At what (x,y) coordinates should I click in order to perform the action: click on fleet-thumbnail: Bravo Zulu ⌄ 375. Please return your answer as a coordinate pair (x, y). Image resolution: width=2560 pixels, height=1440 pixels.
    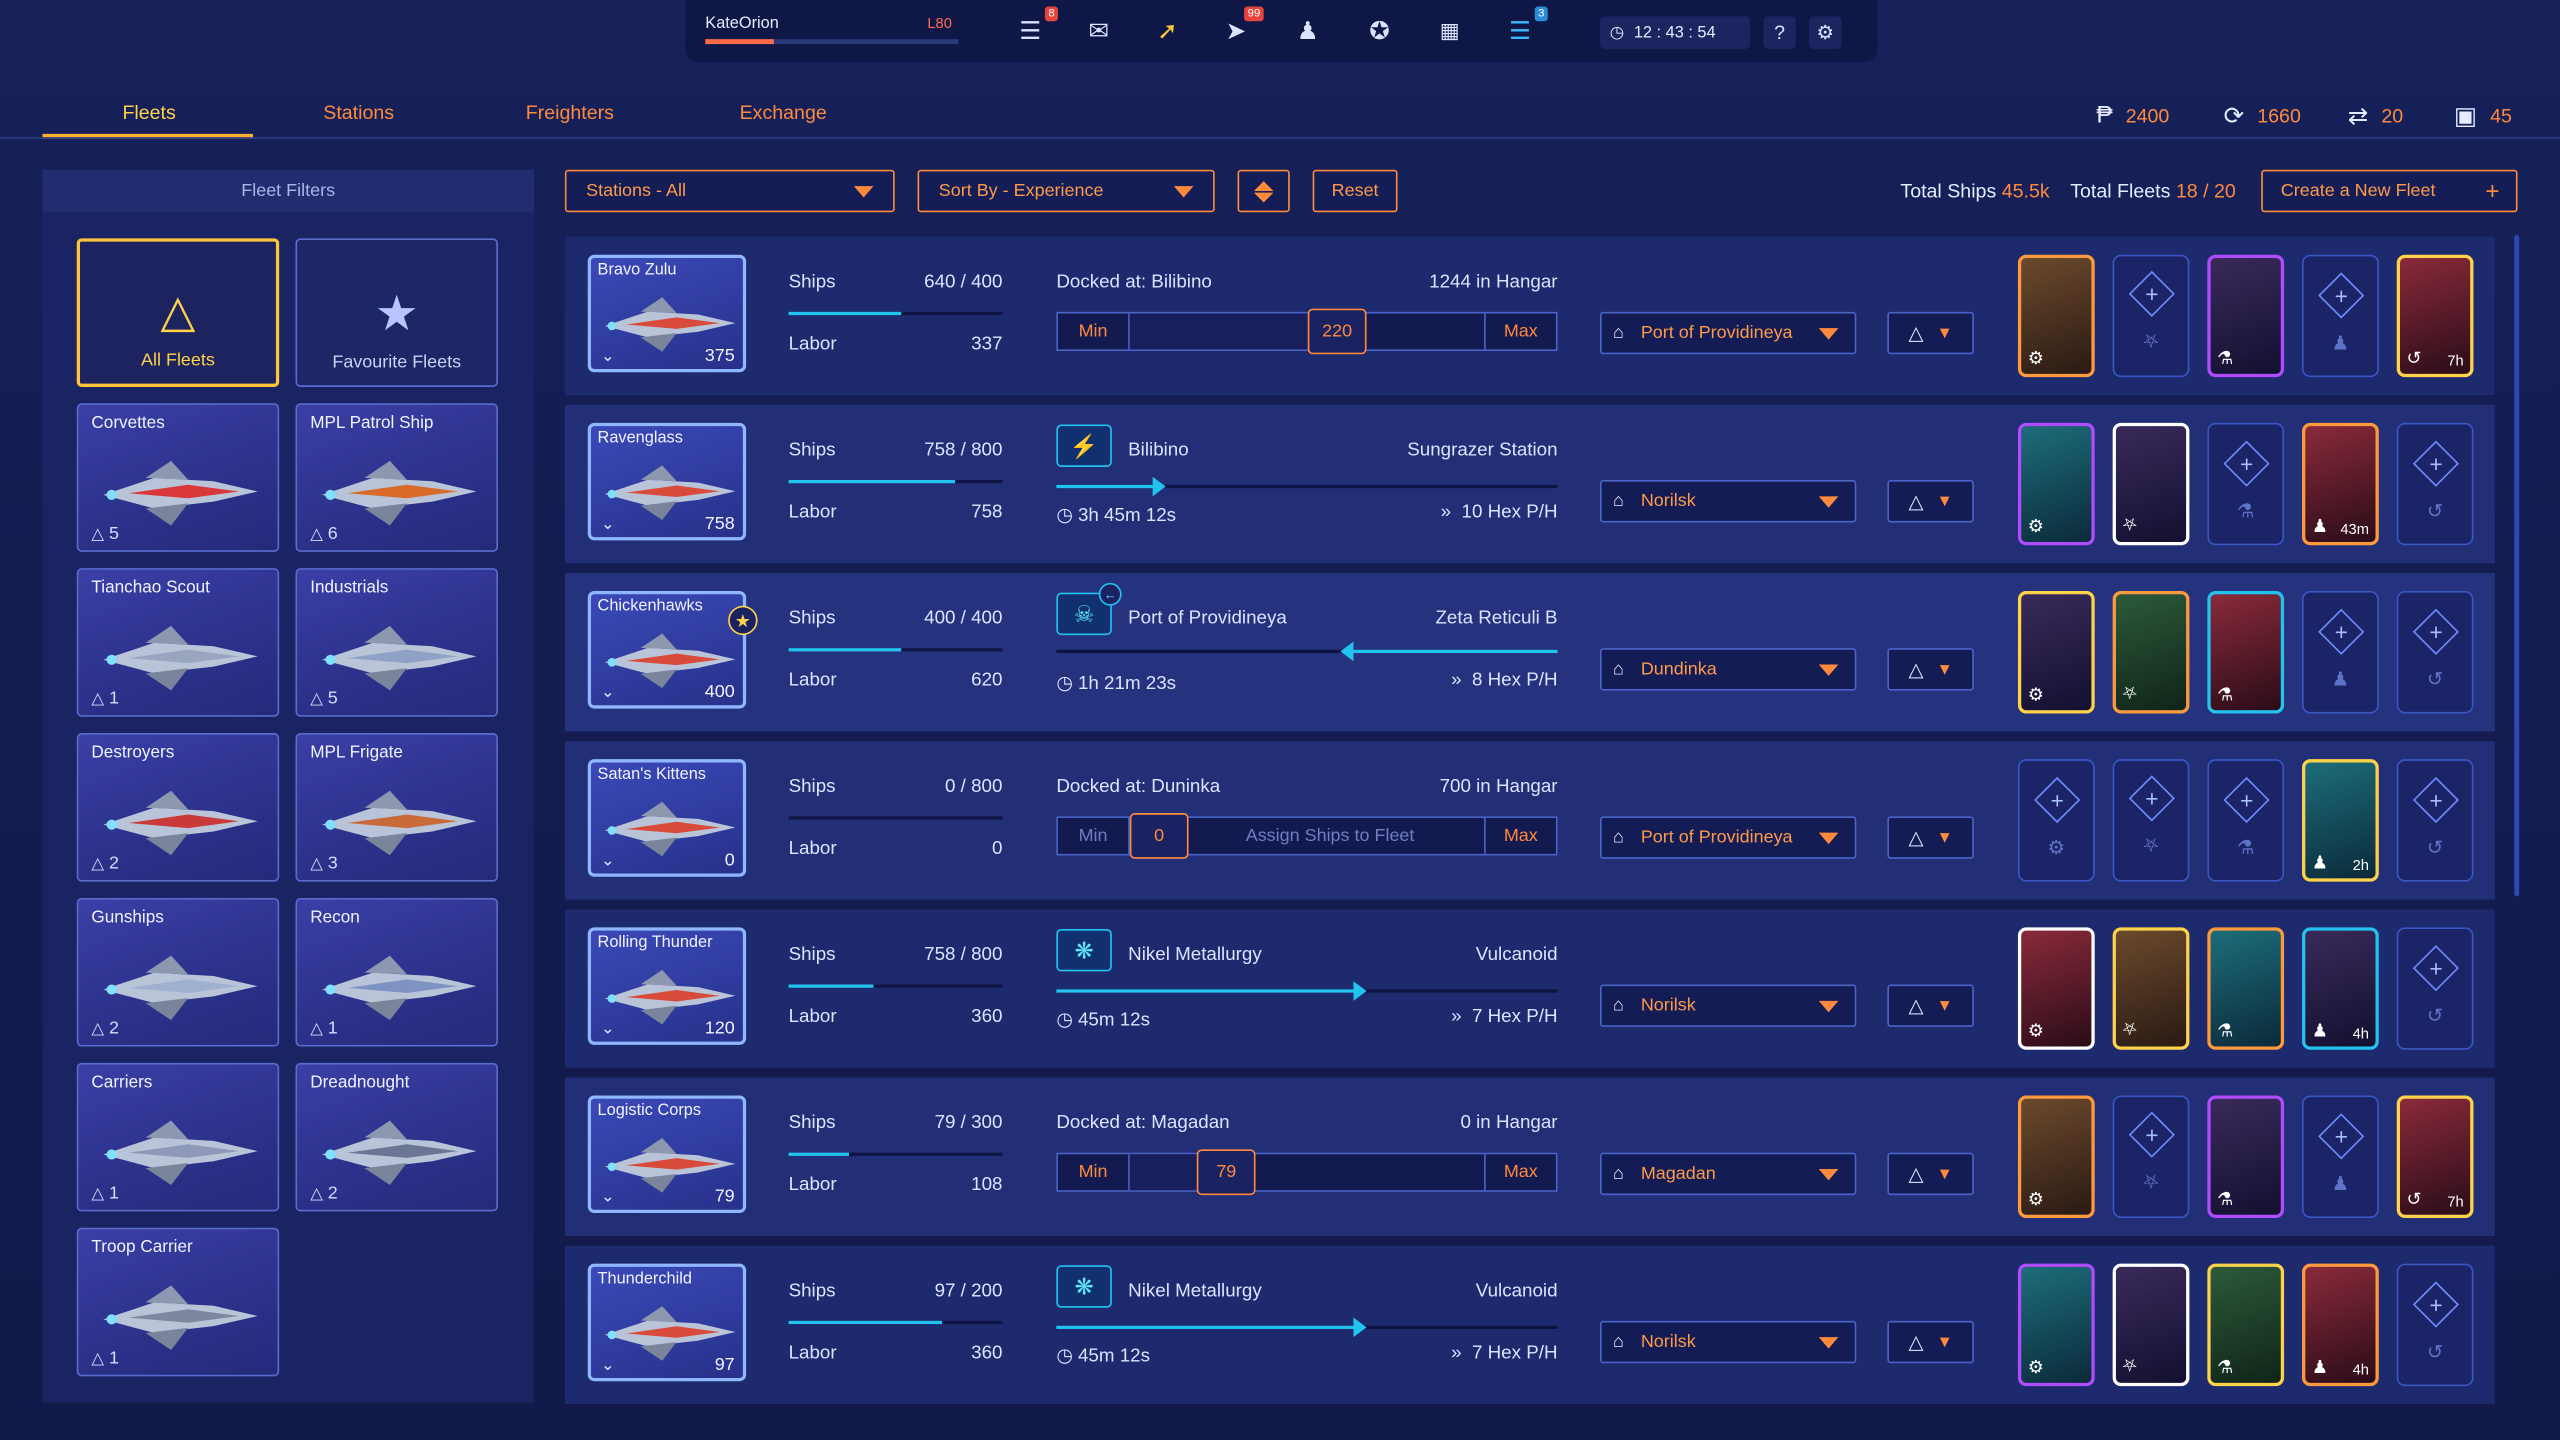
    Looking at the image, I should click on (667, 313).